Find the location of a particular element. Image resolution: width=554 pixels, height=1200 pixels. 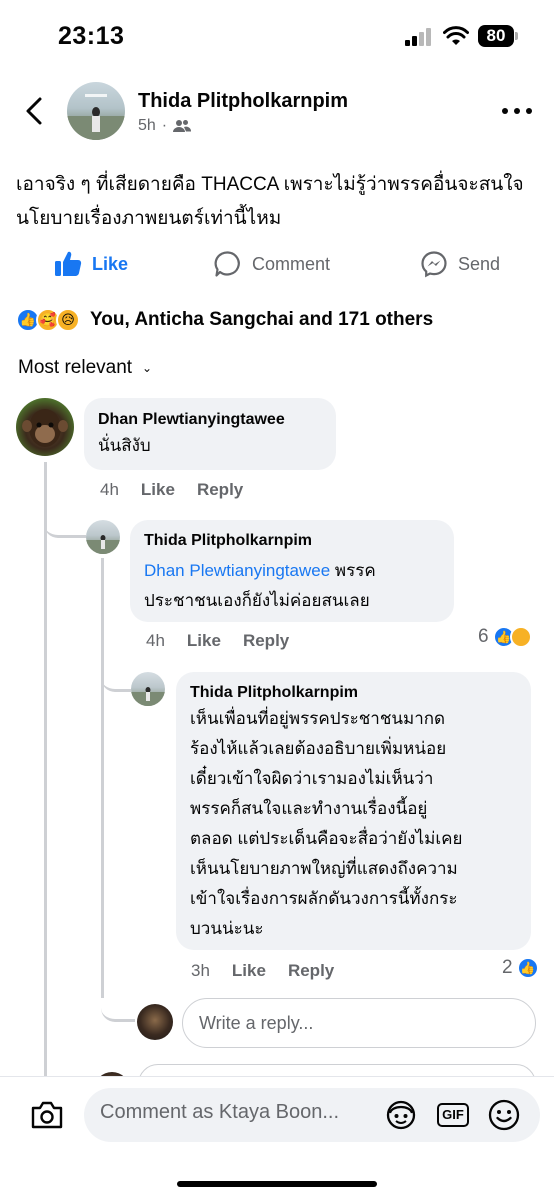

comment-reactions: 2 👍 is located at coordinates (520, 968).